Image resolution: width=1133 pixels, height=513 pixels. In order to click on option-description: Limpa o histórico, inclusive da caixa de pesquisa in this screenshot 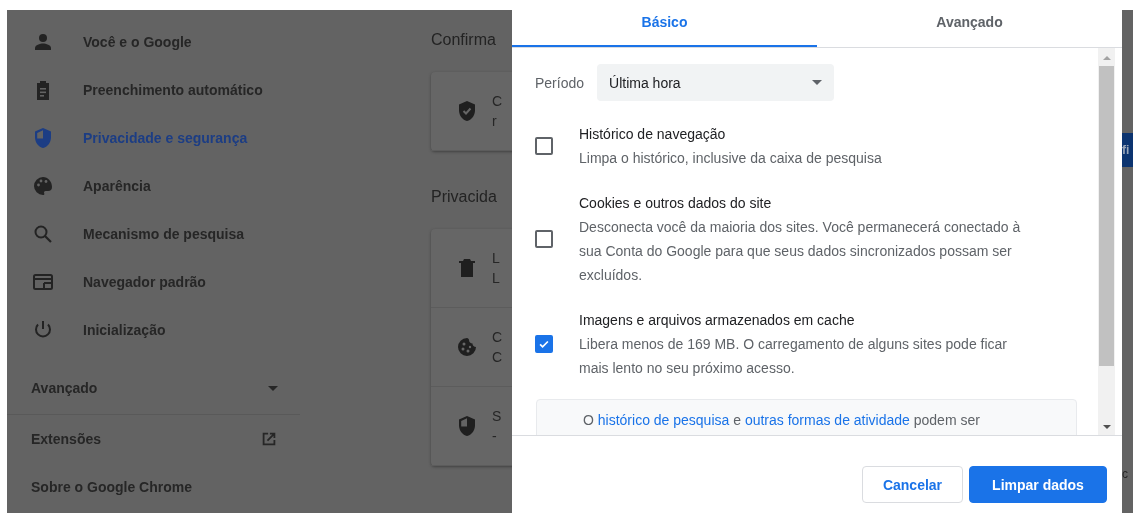, I will do `click(731, 158)`.